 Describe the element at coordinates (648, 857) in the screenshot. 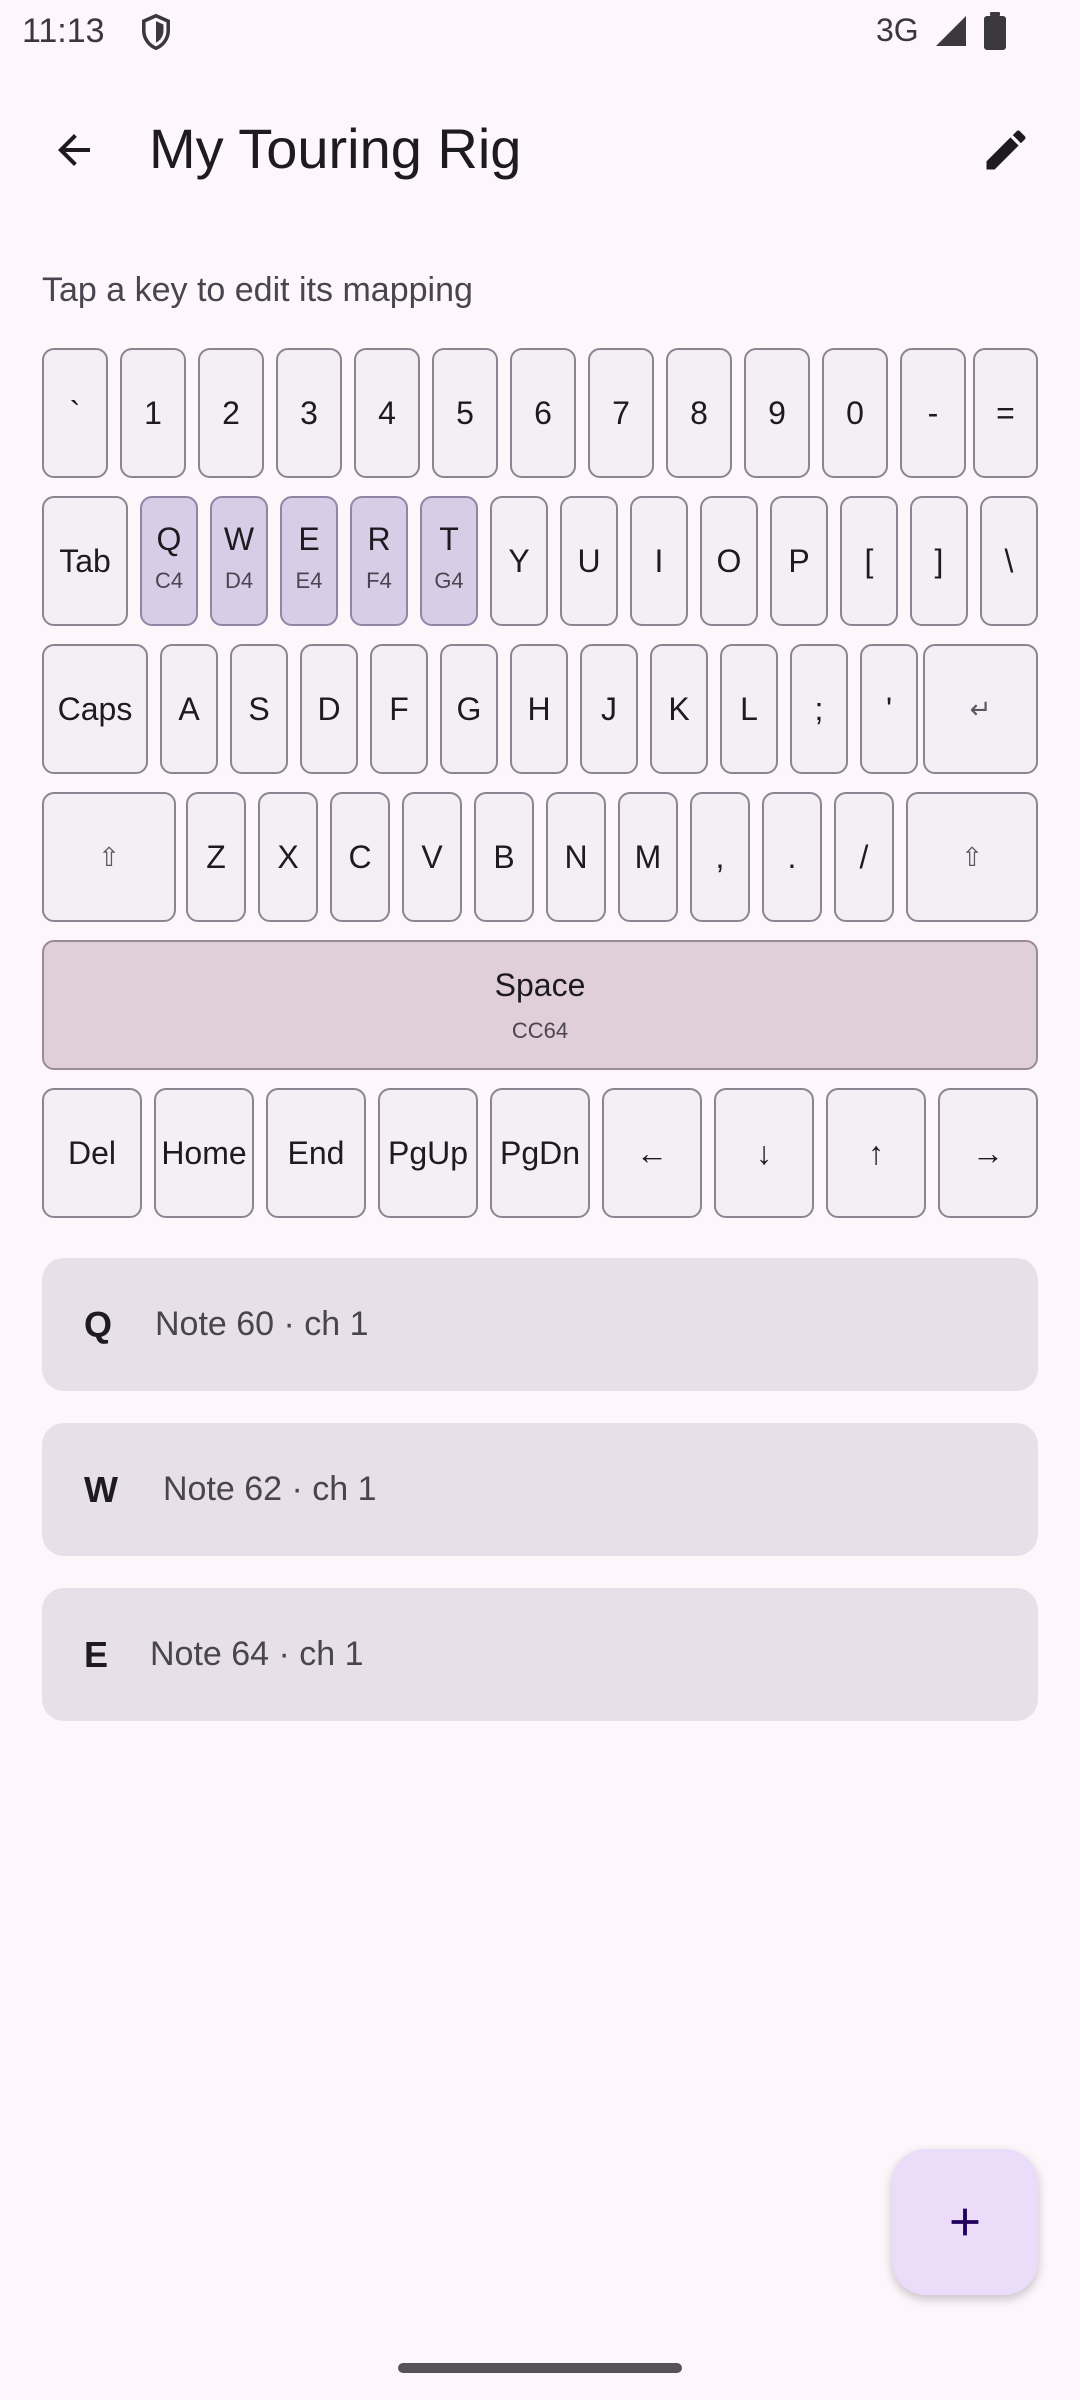

I see `key-m: M` at that location.